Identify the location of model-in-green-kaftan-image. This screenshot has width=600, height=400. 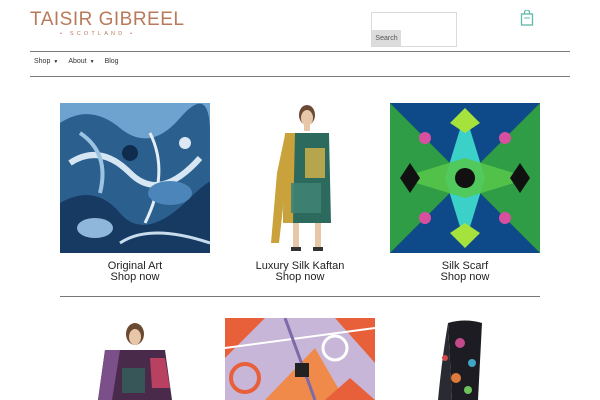
(300, 178).